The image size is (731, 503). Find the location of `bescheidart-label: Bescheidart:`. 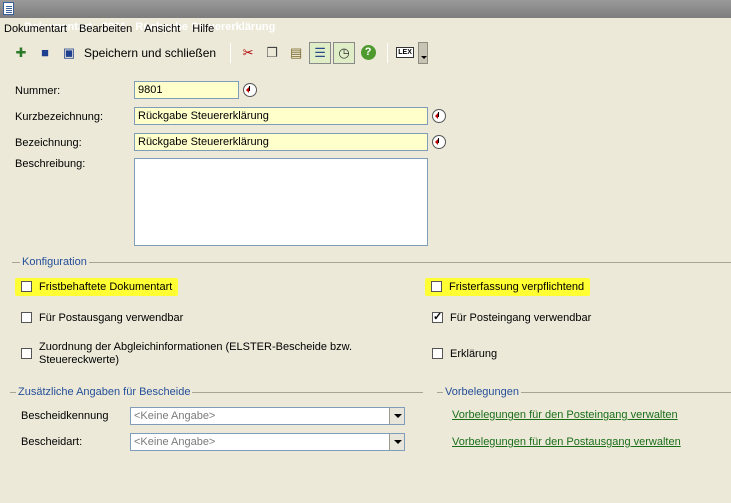

bescheidart-label: Bescheidart: is located at coordinates (52, 442).